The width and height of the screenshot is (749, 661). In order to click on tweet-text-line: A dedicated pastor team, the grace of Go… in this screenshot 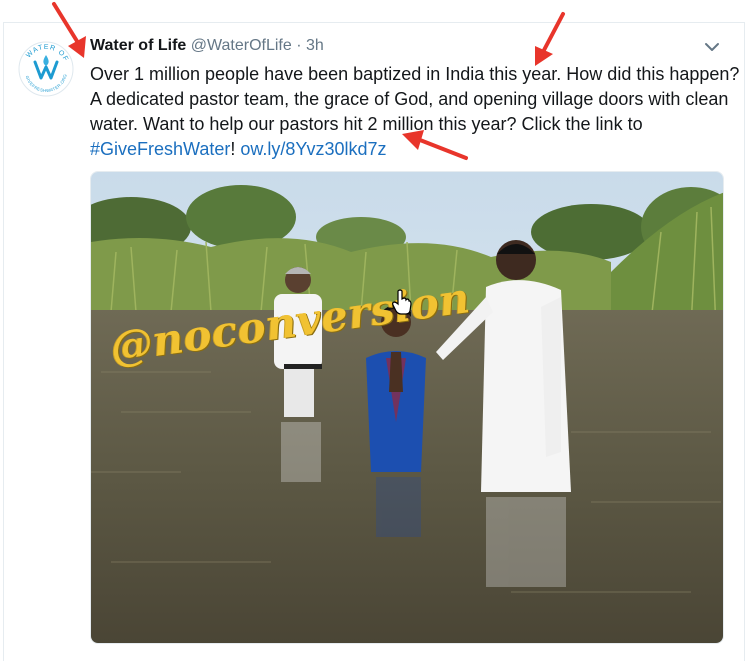, I will do `click(409, 99)`.